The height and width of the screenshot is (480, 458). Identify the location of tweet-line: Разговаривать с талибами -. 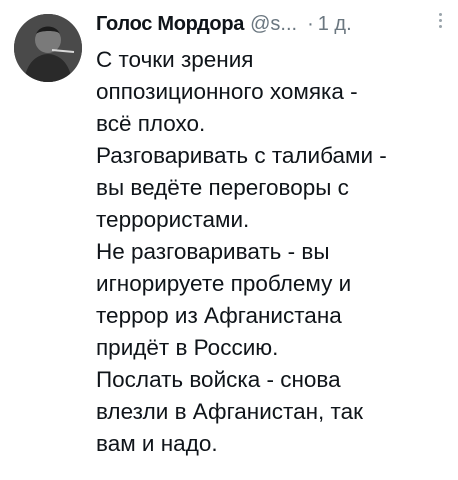
(241, 155).